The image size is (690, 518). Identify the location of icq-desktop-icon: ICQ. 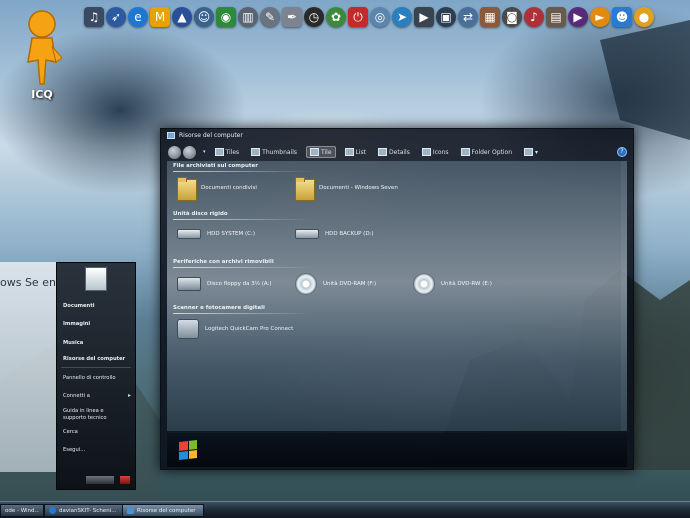
(42, 53).